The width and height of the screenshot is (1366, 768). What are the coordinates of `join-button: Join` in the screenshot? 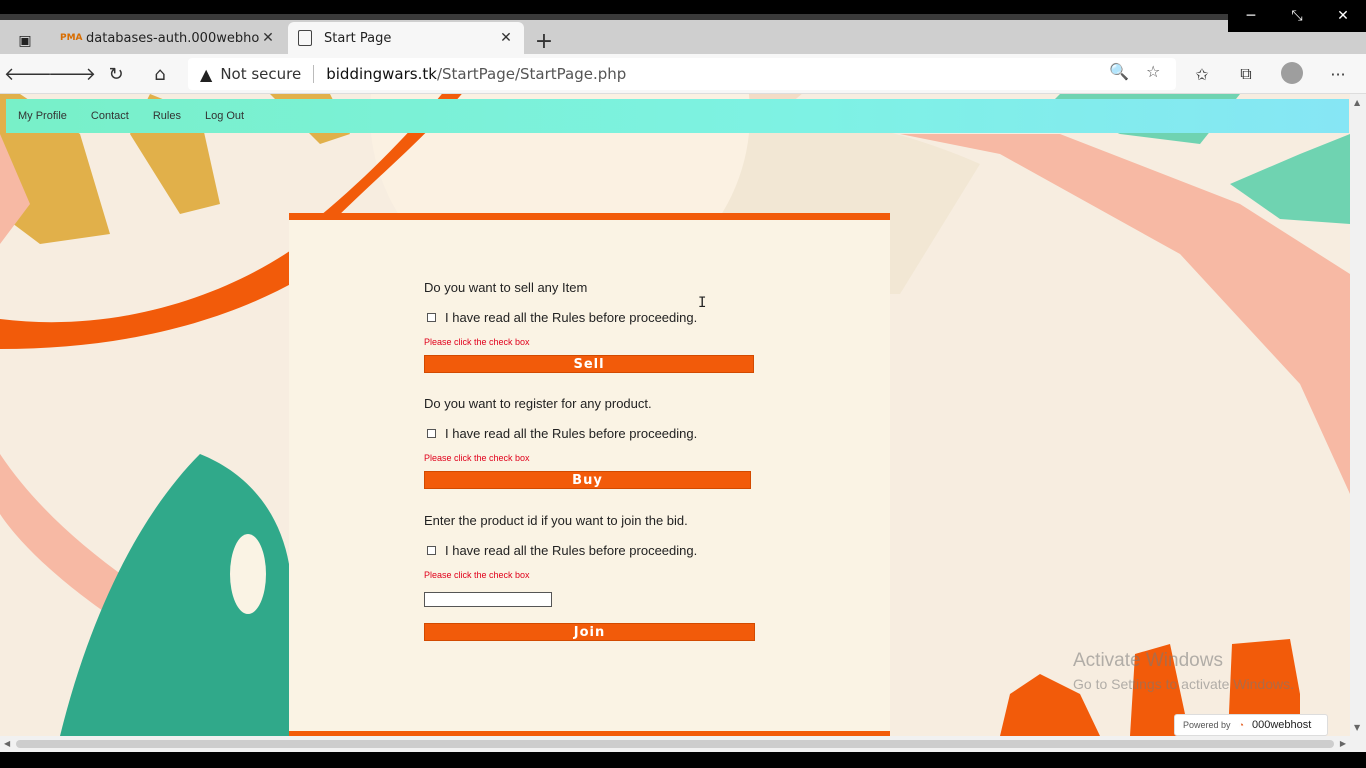 It's located at (589, 632).